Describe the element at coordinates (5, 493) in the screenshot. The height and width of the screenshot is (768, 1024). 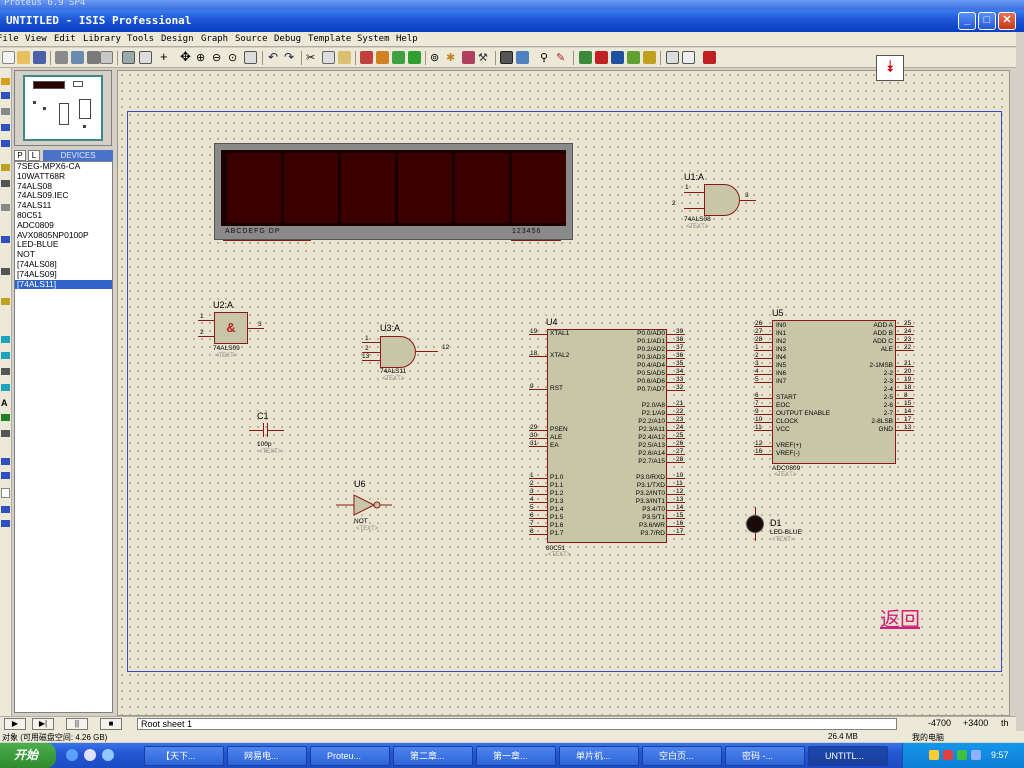
I see `angle-field` at that location.